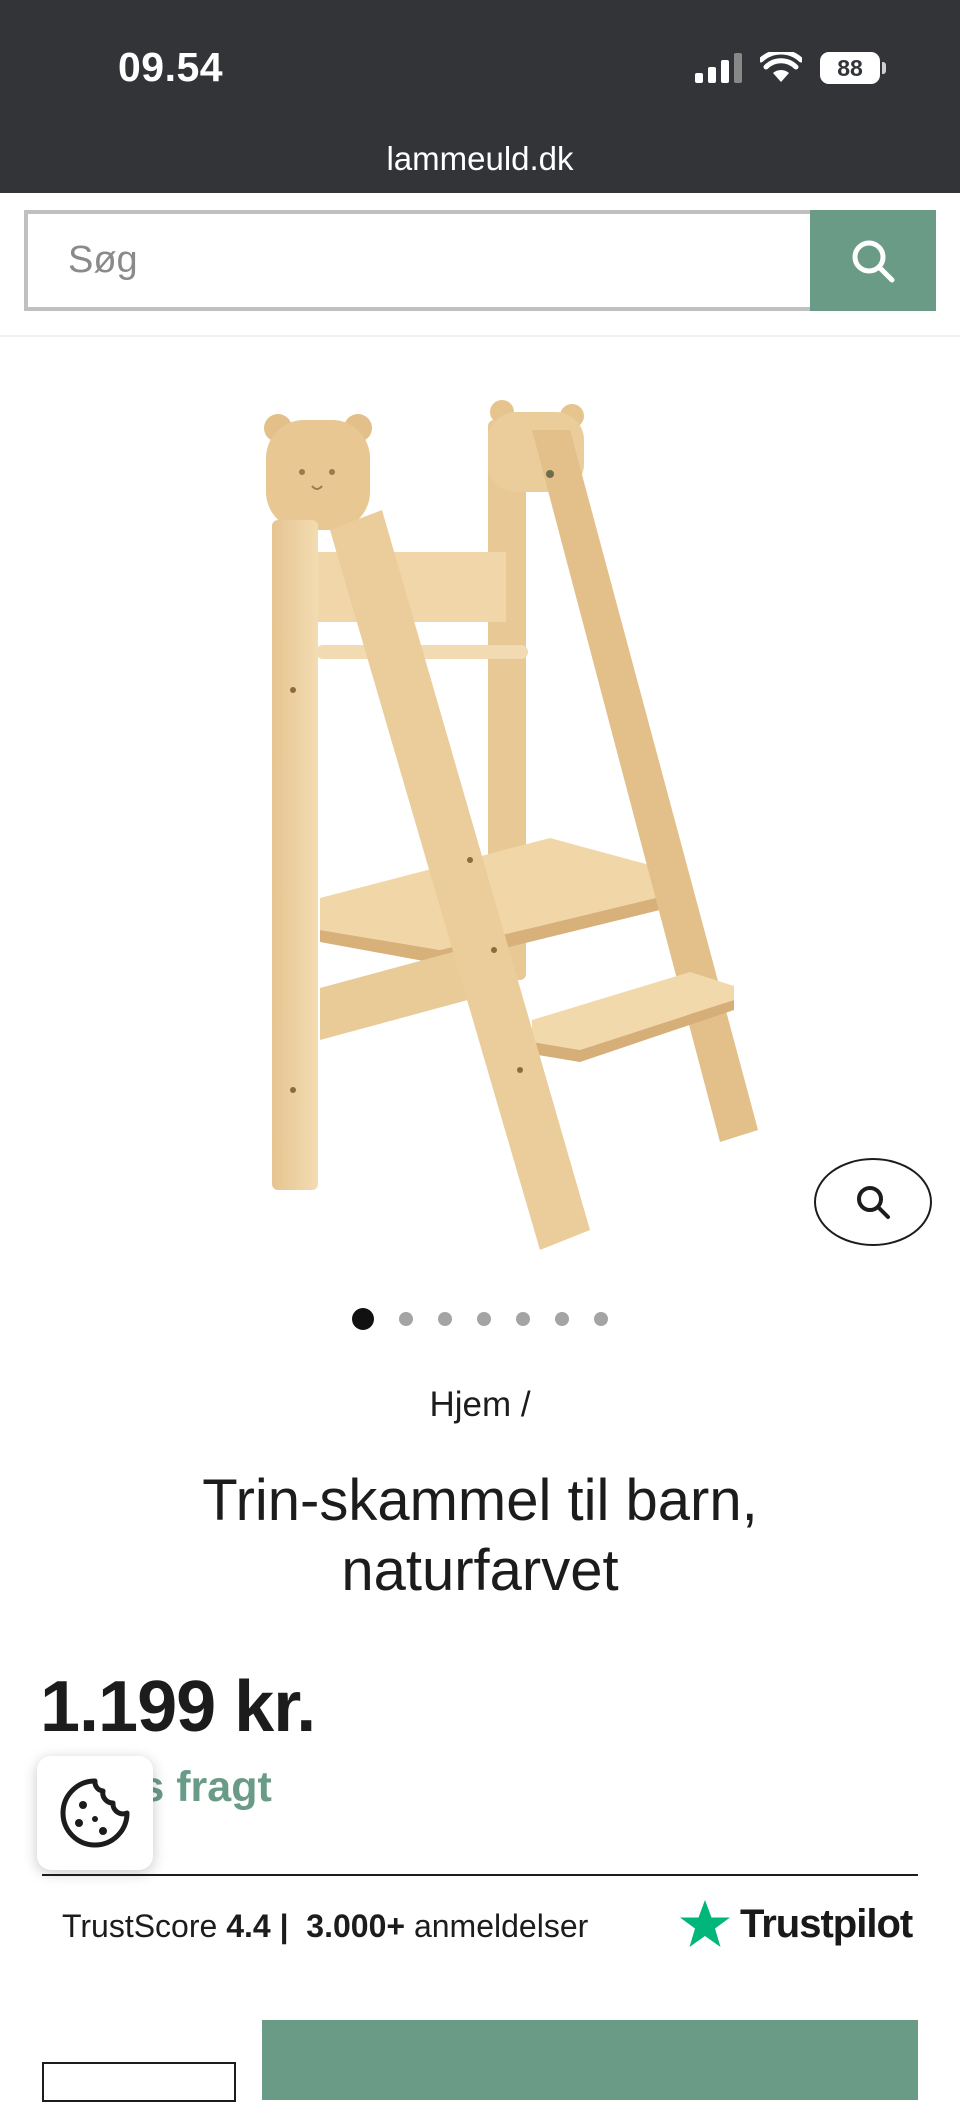 Image resolution: width=960 pixels, height=2102 pixels. I want to click on trustscore-label: TrustScore, so click(140, 1926).